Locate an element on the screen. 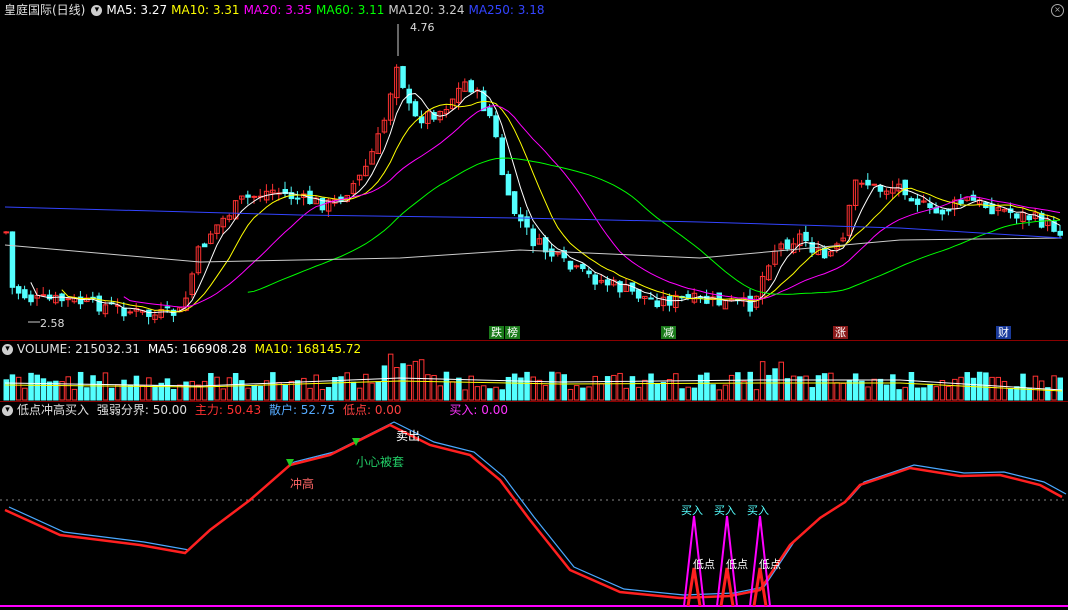  rush-high-label: 冲高 is located at coordinates (302, 483).